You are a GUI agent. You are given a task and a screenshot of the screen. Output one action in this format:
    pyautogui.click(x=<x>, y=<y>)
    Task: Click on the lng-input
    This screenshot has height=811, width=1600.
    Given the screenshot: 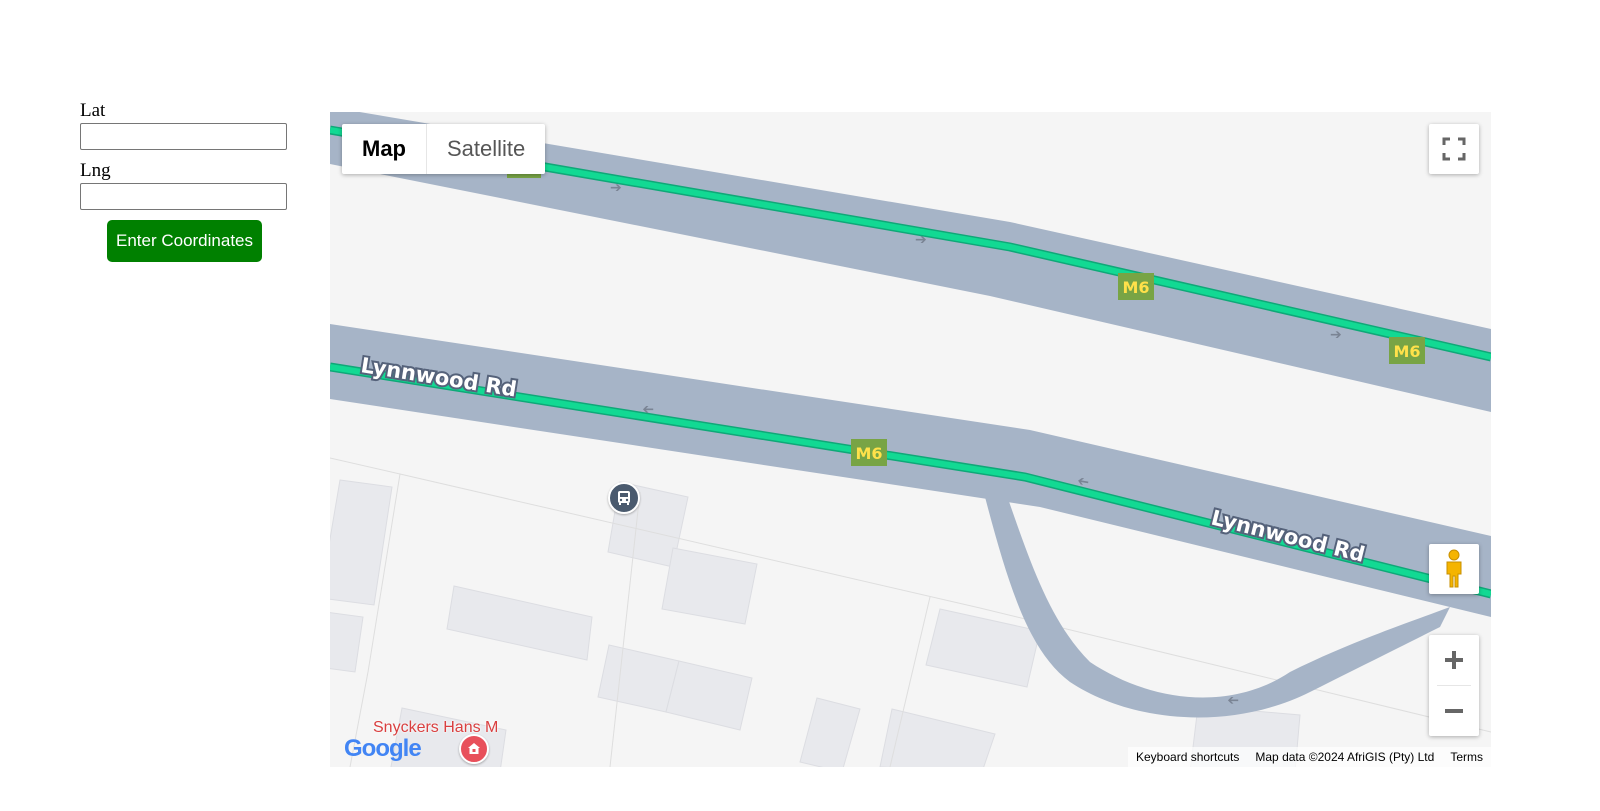 What is the action you would take?
    pyautogui.click(x=183, y=196)
    